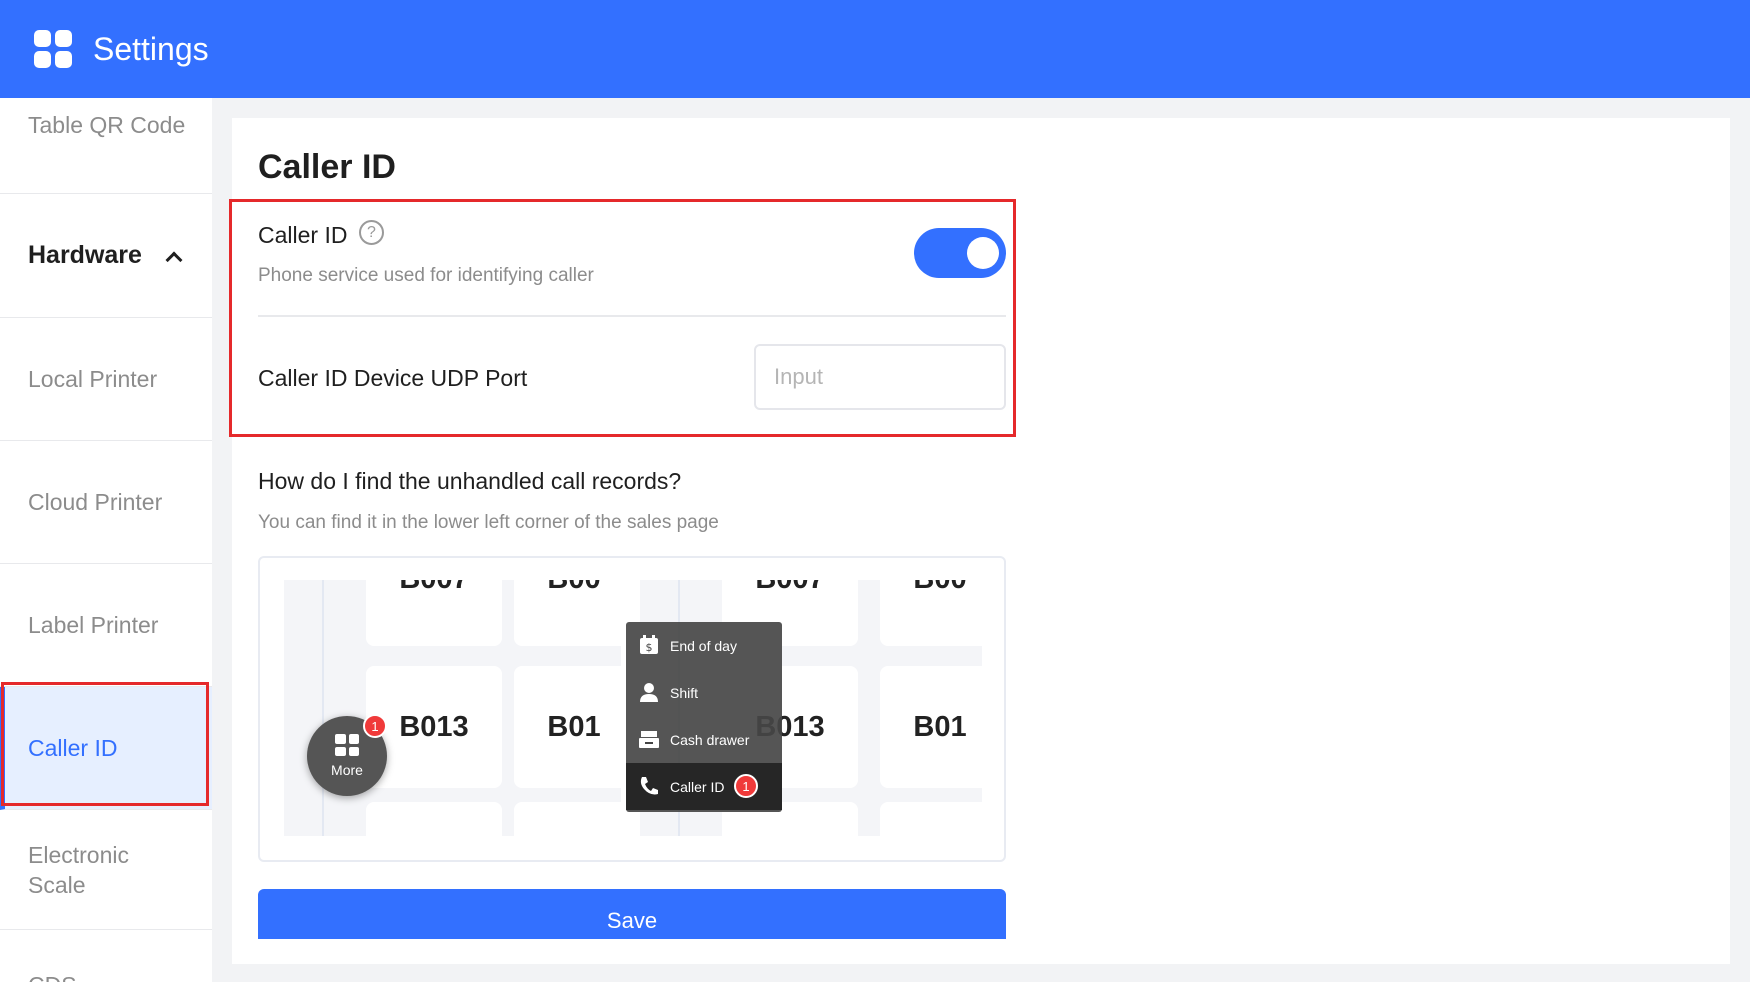  I want to click on table-card: B007, so click(434, 613).